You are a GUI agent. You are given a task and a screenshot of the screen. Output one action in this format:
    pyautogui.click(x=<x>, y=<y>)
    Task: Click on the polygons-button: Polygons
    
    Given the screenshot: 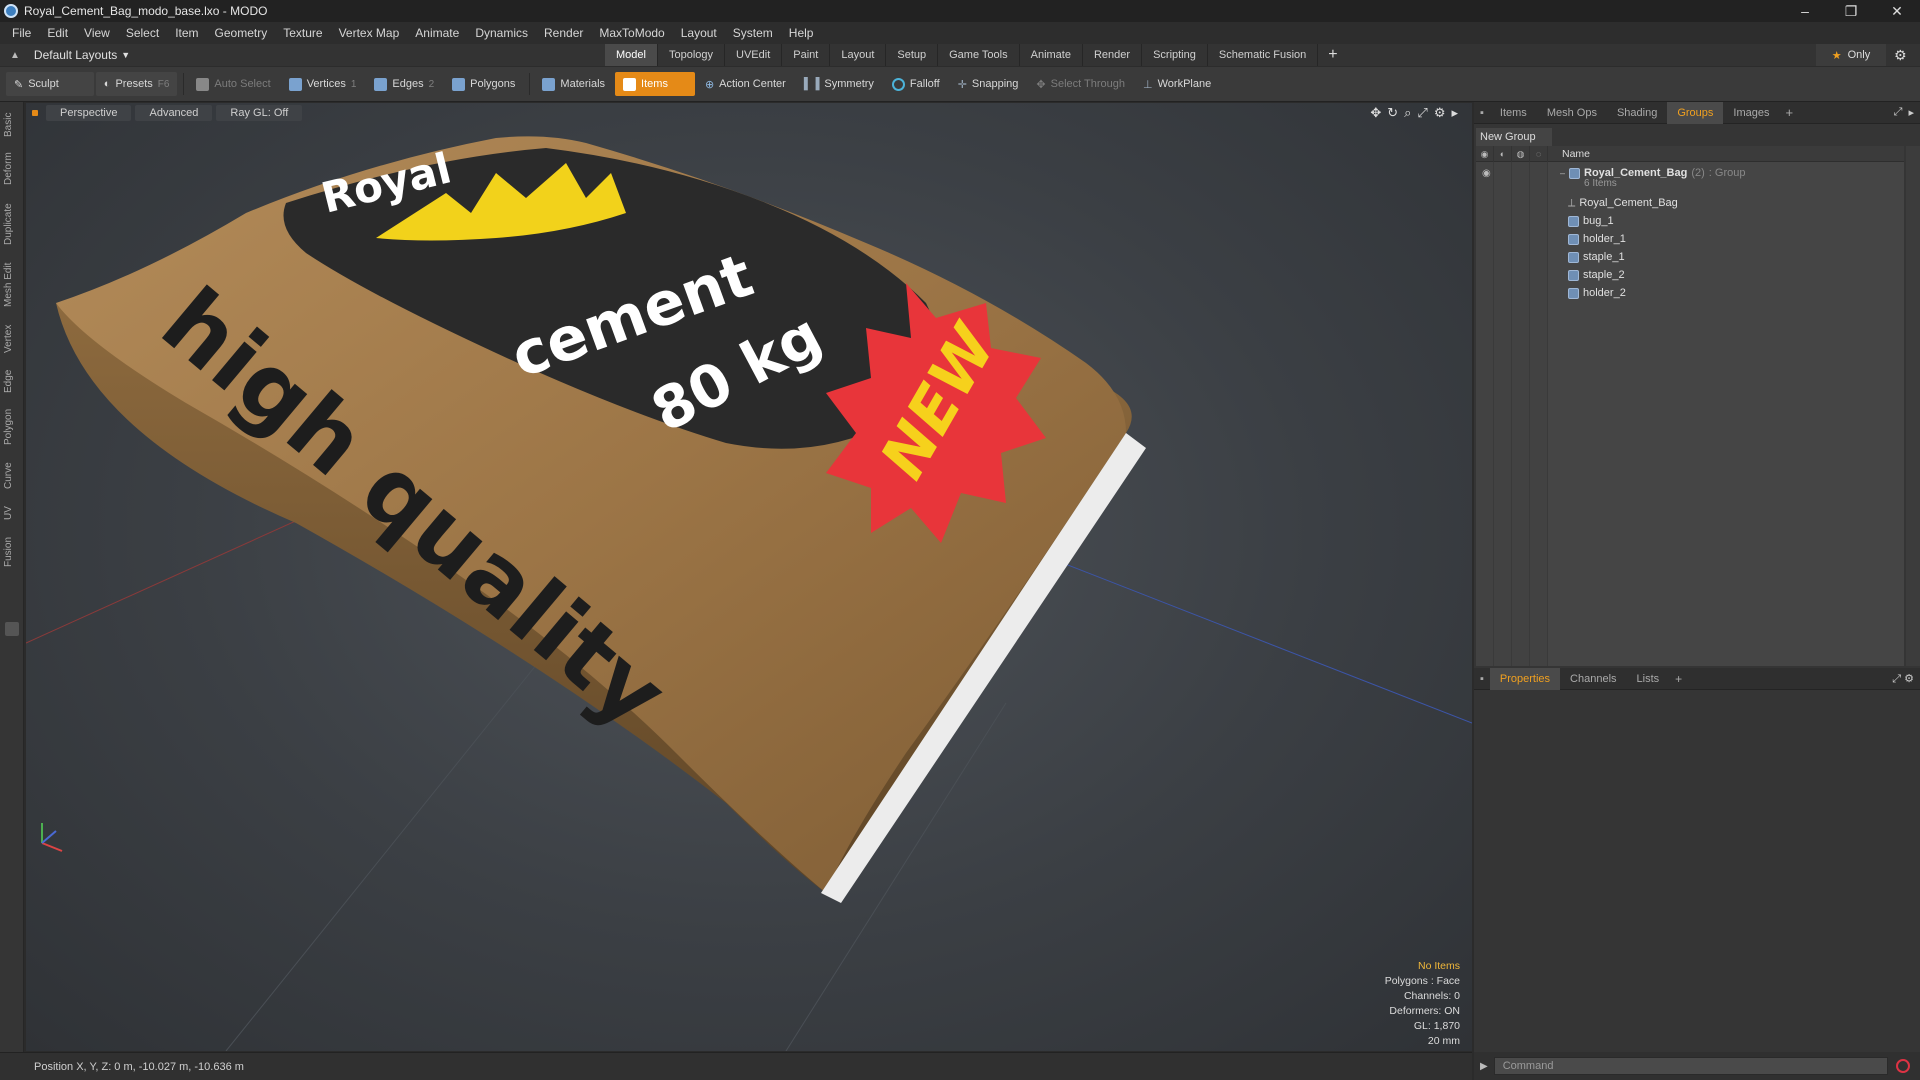 What is the action you would take?
    pyautogui.click(x=483, y=84)
    